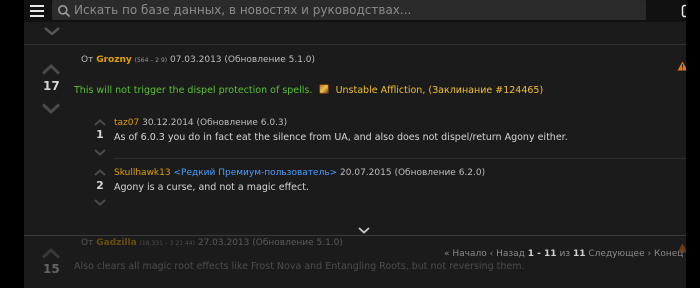 This screenshot has height=288, width=700. I want to click on comment-score: 15, so click(51, 269).